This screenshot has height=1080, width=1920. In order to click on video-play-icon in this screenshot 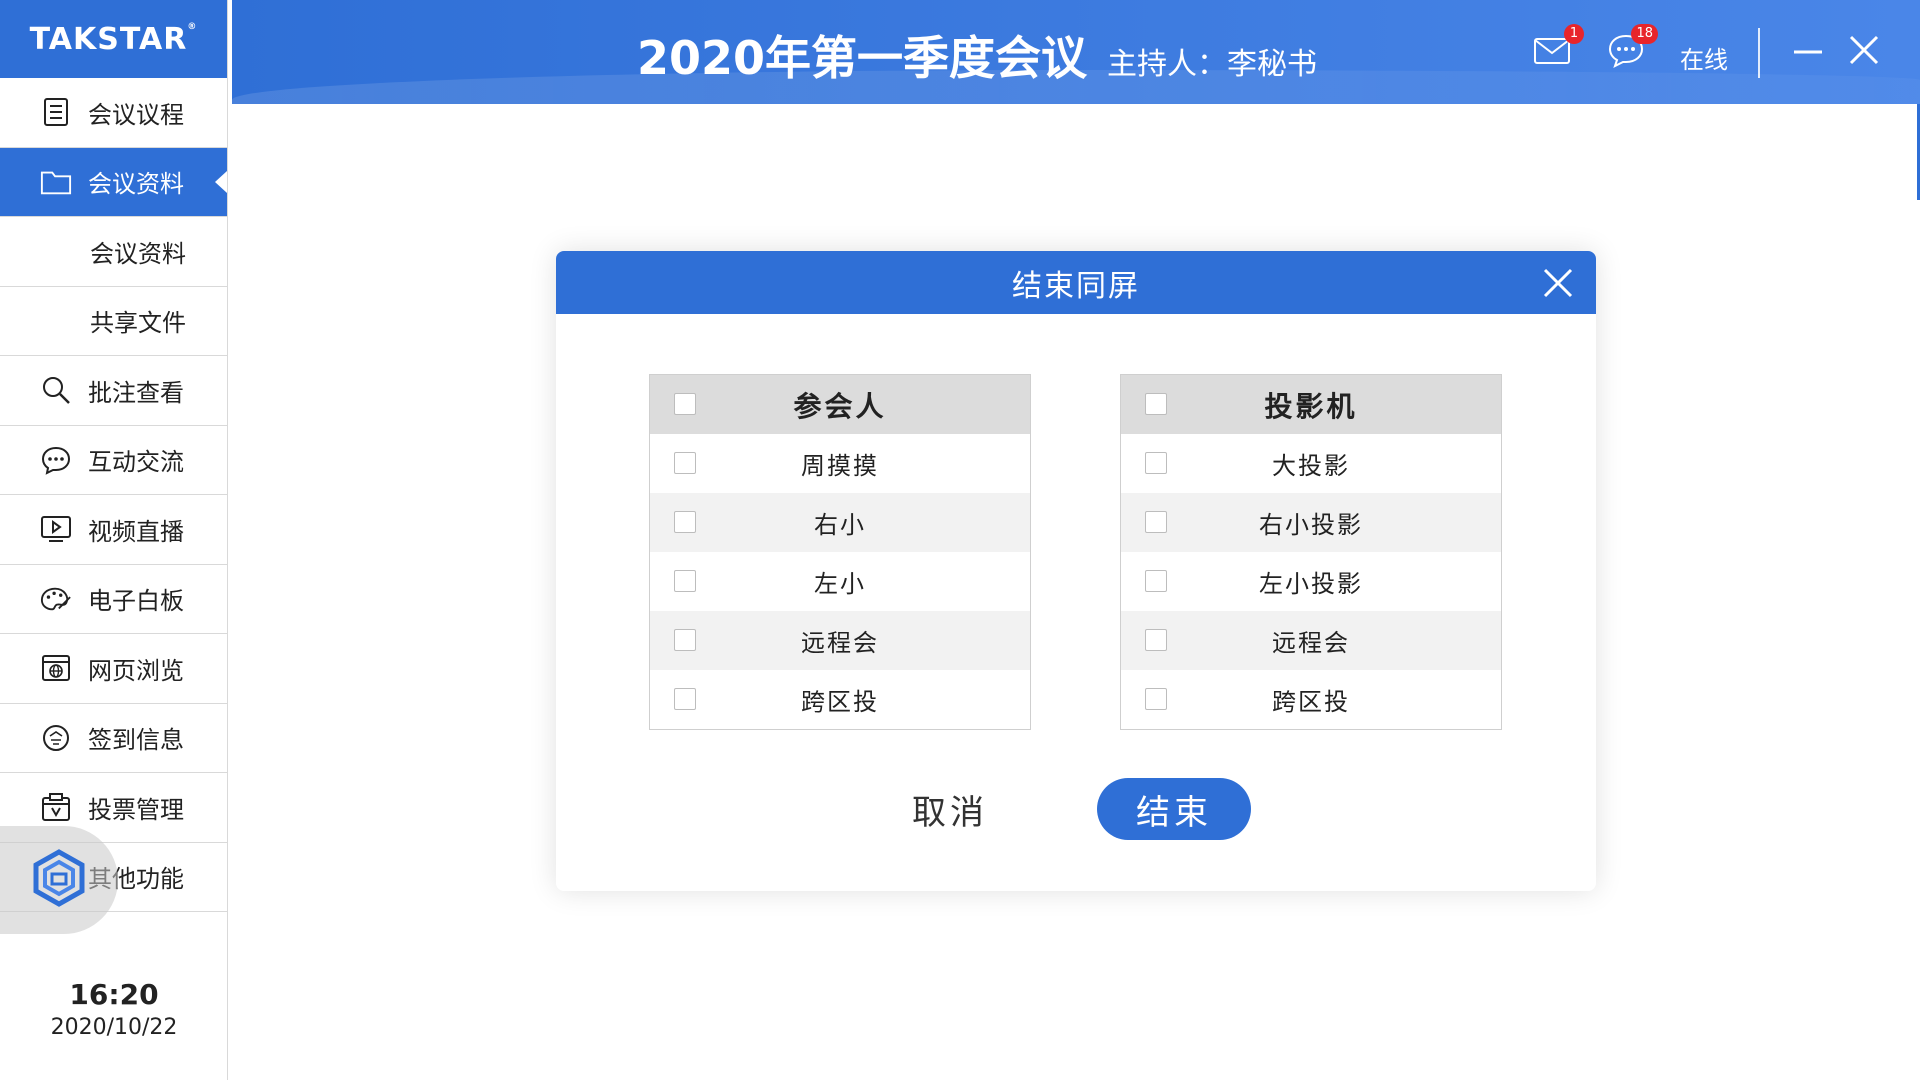, I will do `click(56, 529)`.